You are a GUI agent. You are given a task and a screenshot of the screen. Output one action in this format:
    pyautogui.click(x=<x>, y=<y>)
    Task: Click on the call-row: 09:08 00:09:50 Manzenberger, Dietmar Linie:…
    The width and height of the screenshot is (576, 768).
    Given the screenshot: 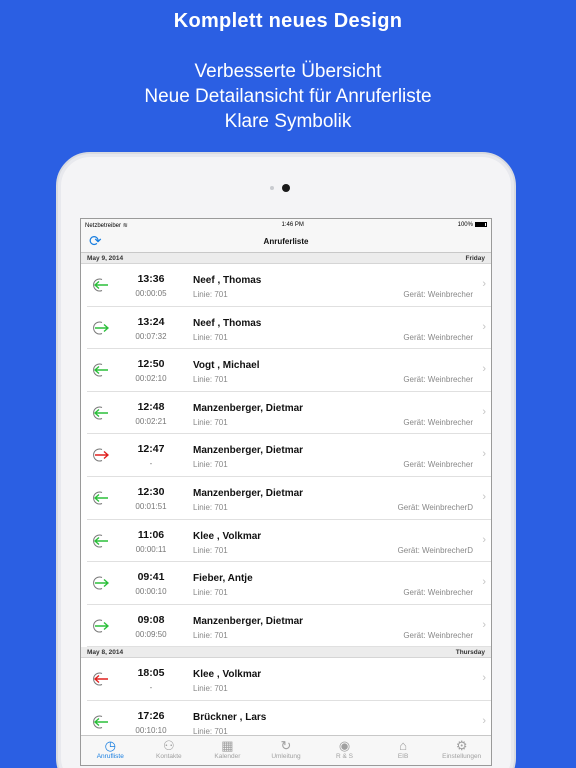 What is the action you would take?
    pyautogui.click(x=289, y=626)
    